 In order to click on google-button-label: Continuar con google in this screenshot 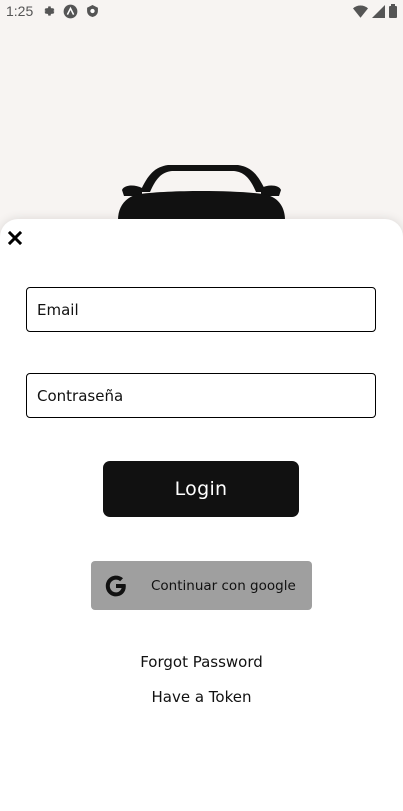, I will do `click(223, 585)`.